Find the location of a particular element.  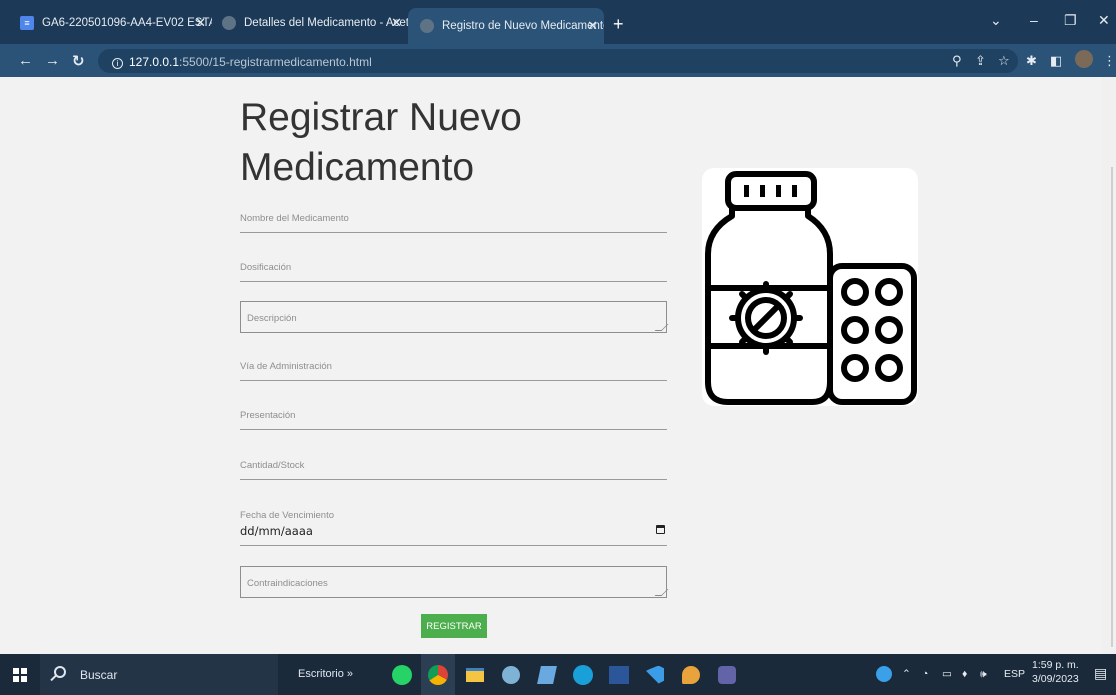

help-icon is located at coordinates (884, 674).